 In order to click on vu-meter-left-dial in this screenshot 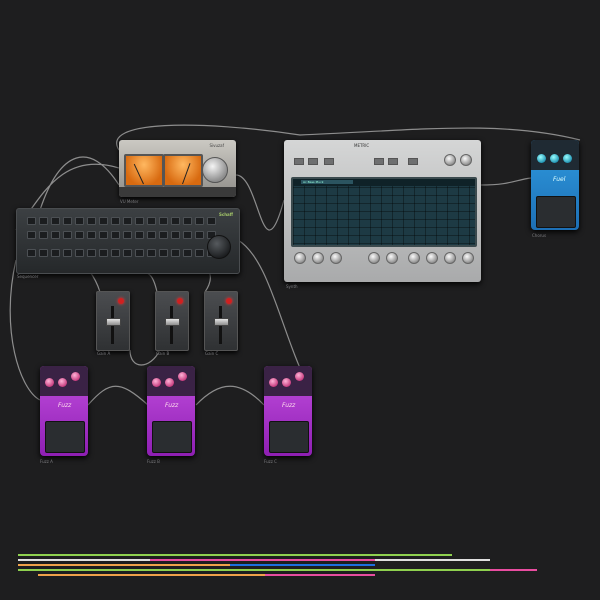, I will do `click(144, 170)`.